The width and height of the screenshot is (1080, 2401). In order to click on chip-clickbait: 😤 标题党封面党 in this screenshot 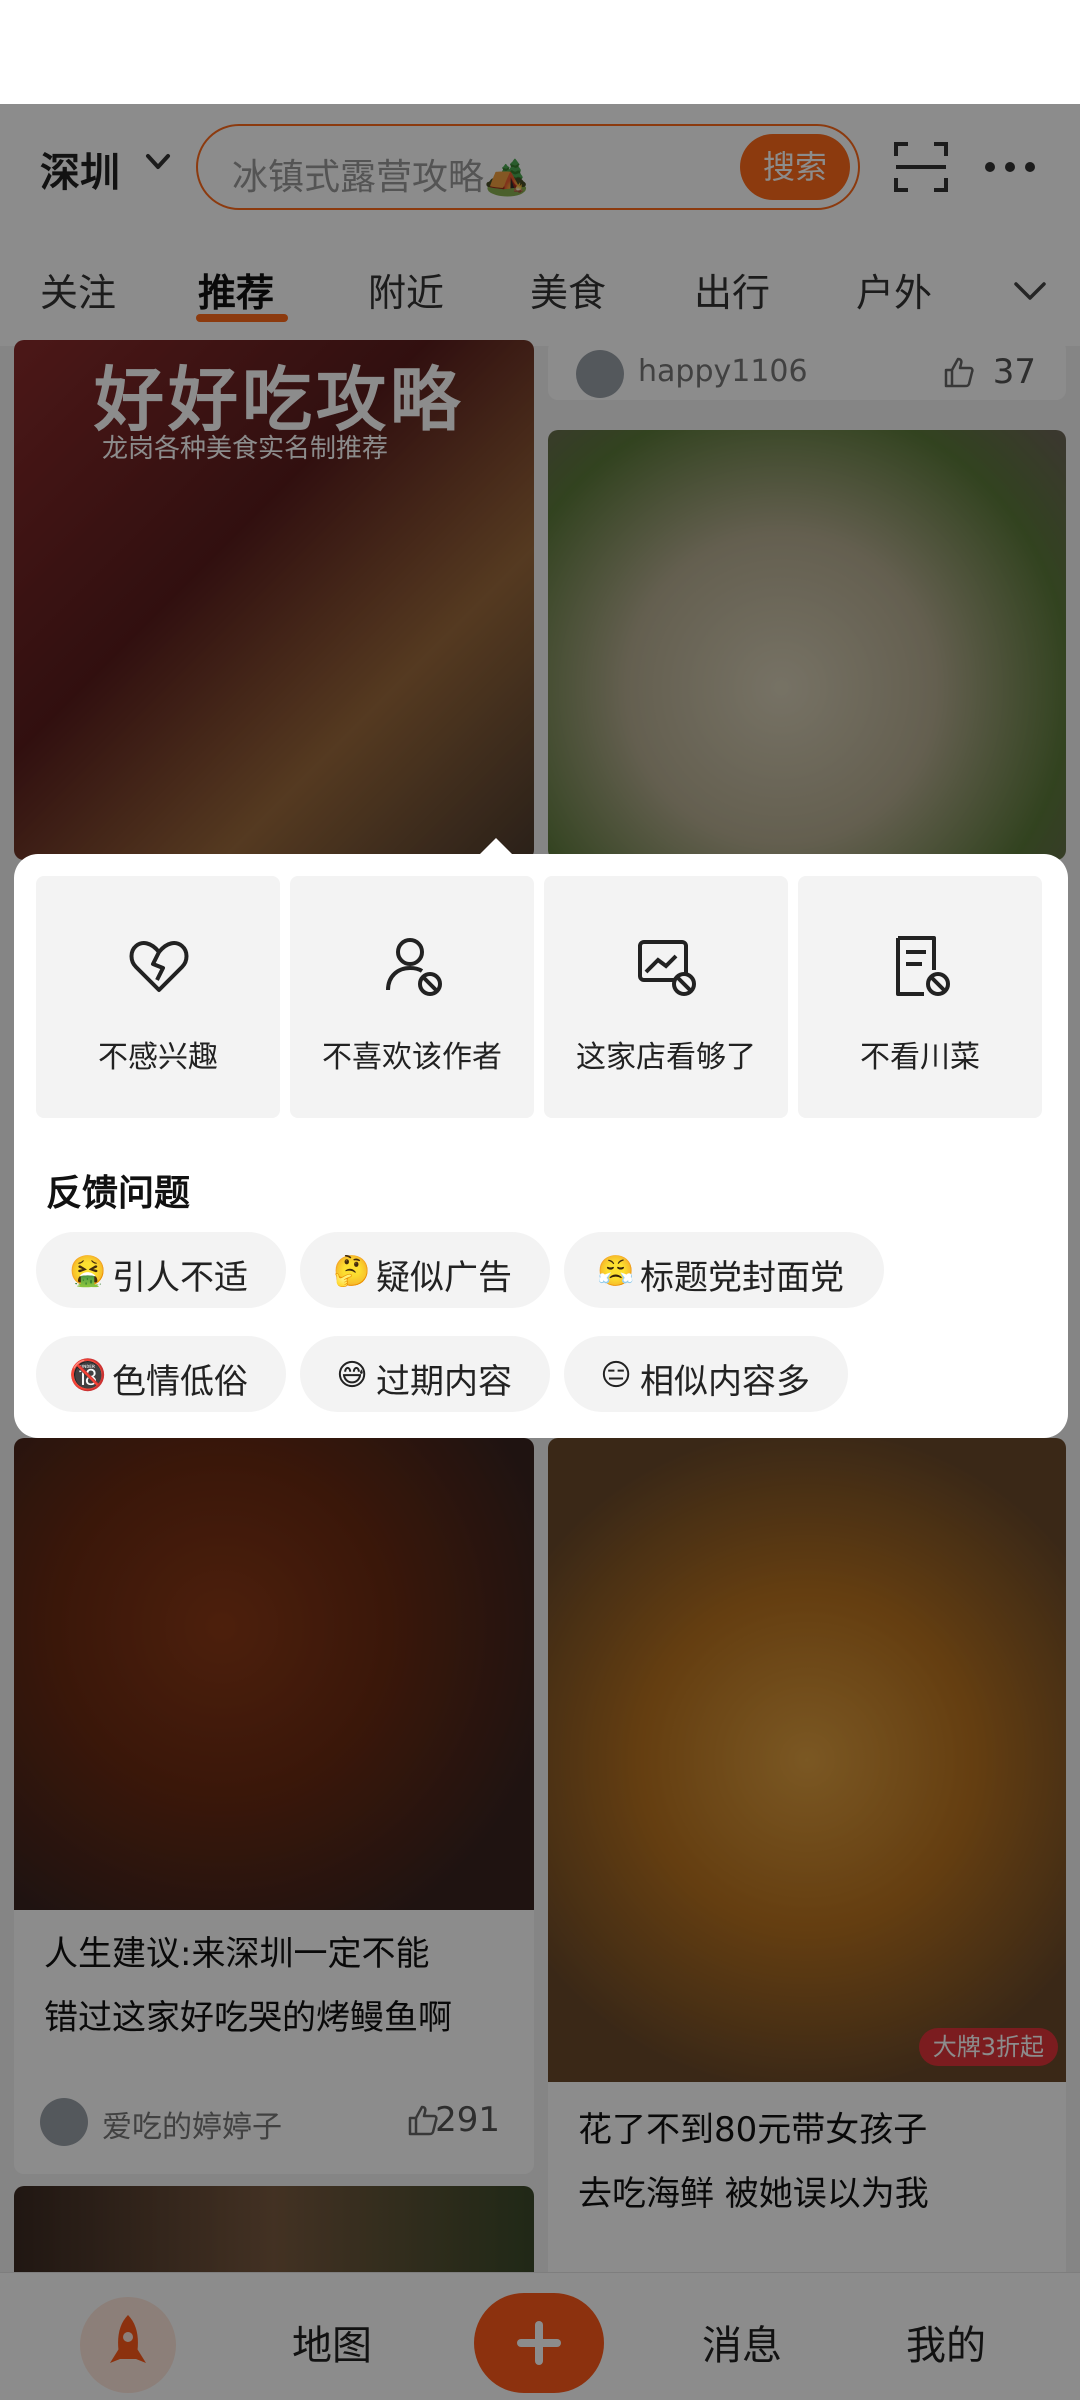, I will do `click(724, 1270)`.